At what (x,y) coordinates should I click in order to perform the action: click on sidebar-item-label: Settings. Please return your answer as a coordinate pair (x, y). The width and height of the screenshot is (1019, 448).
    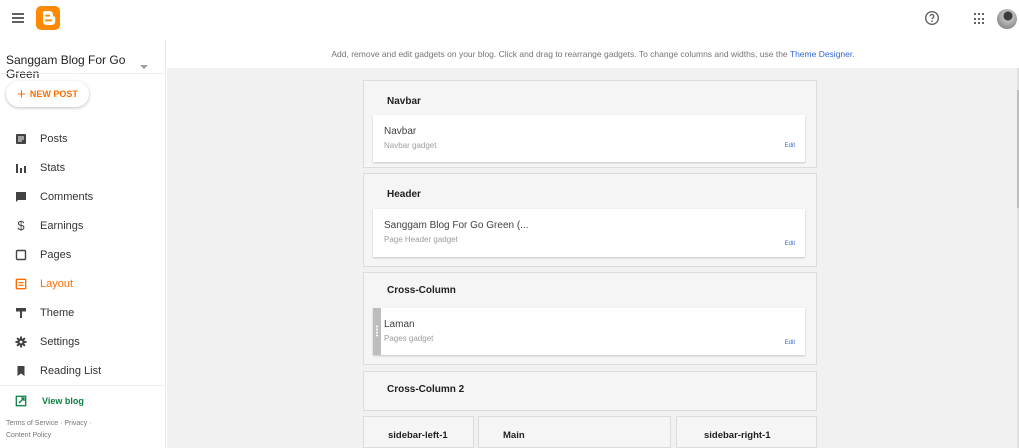
    Looking at the image, I should click on (60, 341).